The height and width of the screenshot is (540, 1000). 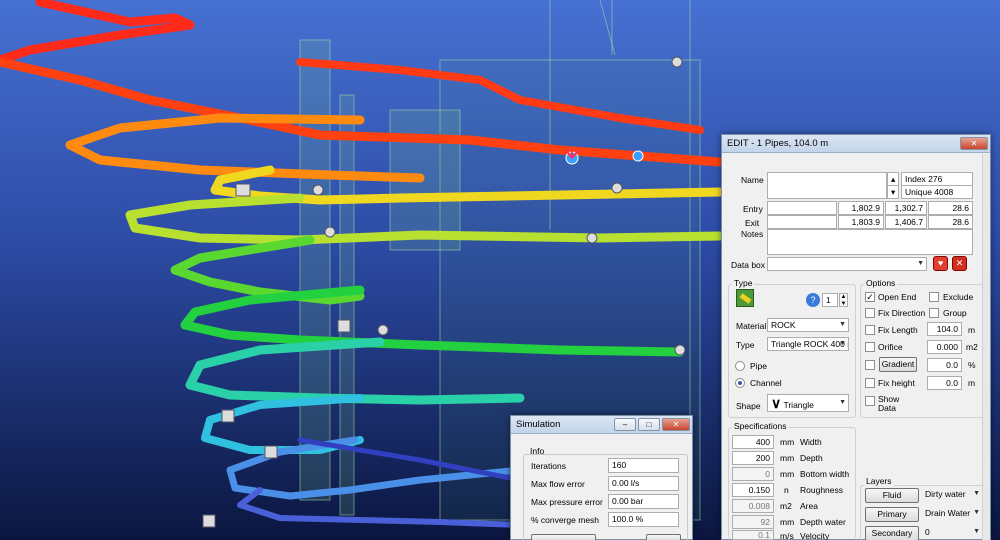 What do you see at coordinates (748, 265) in the screenshot?
I see `databox-label: Data box` at bounding box center [748, 265].